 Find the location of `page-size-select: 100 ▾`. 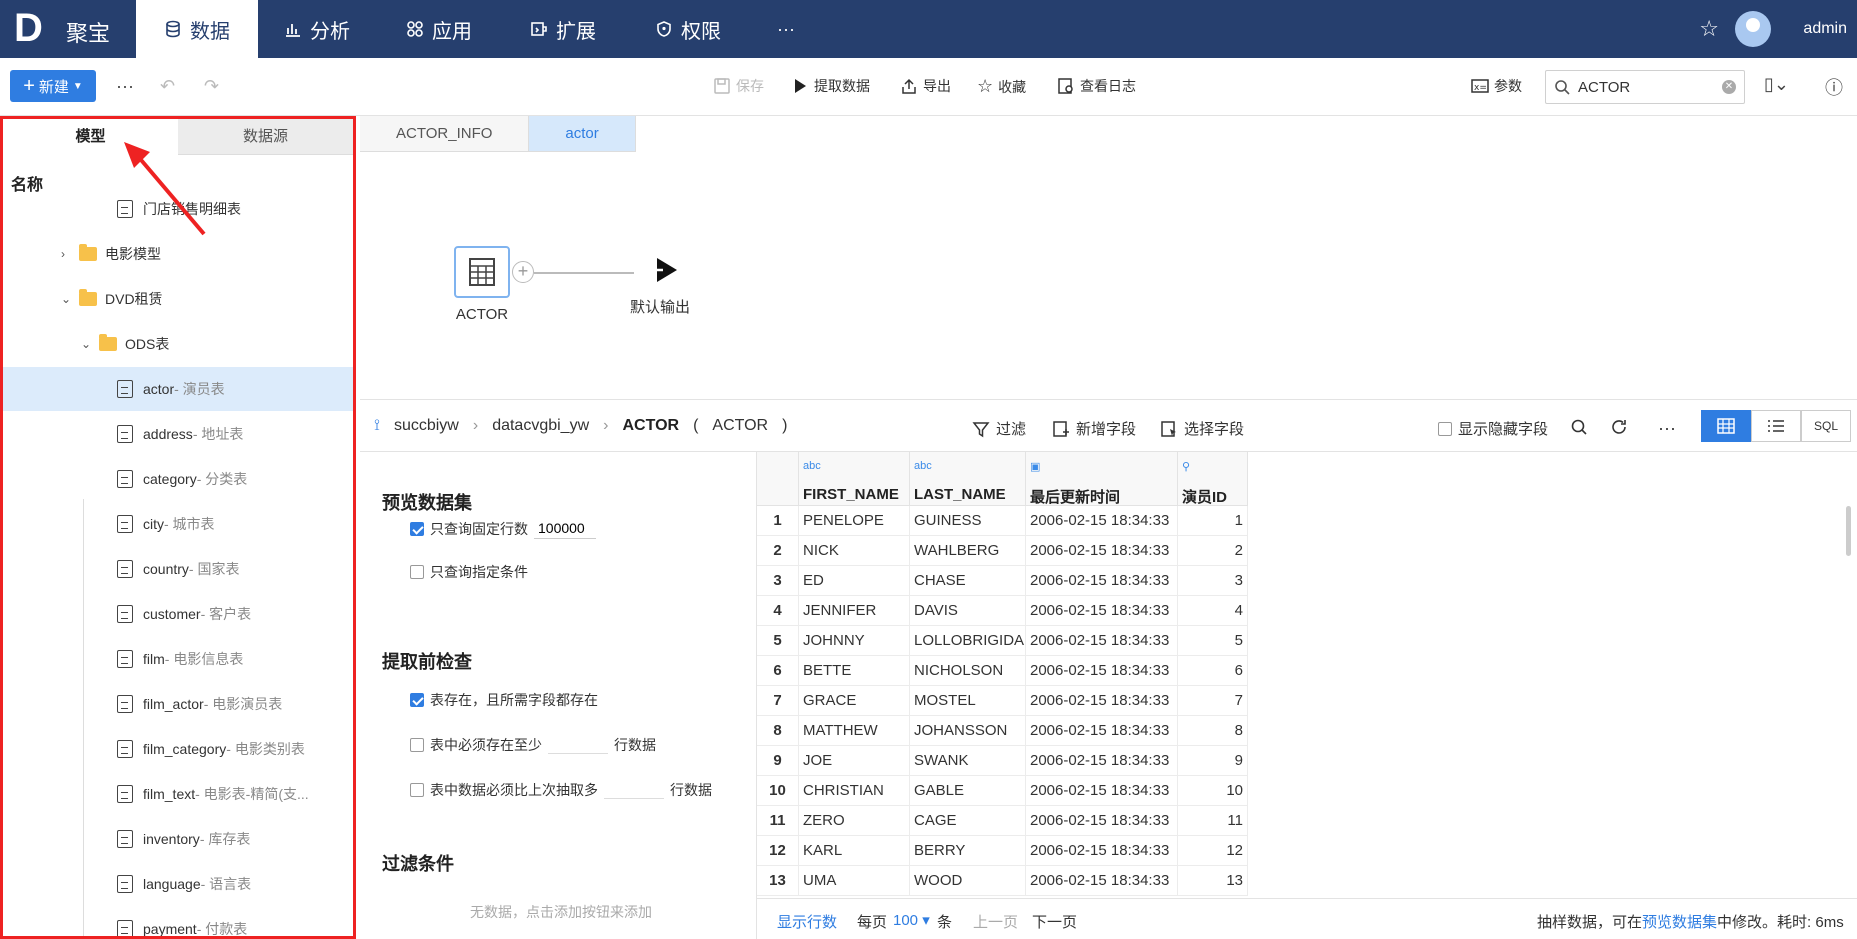

page-size-select: 100 ▾ is located at coordinates (911, 920).